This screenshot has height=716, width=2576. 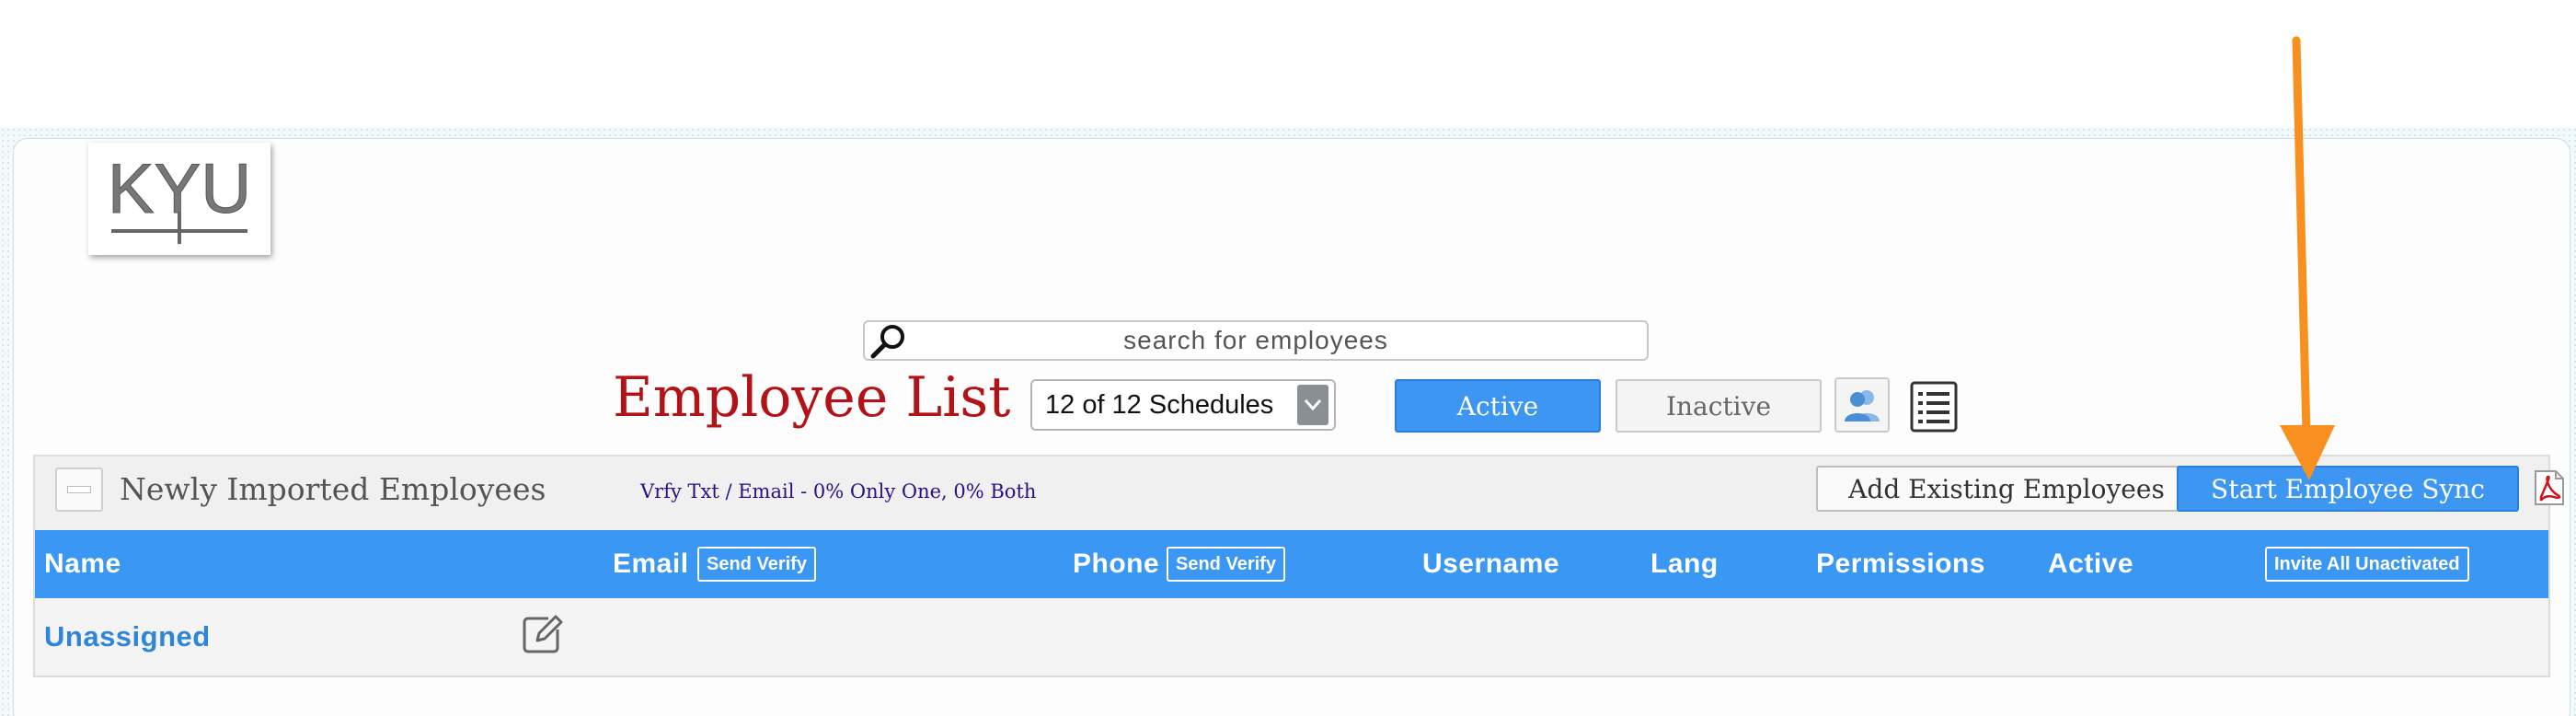 What do you see at coordinates (2549, 488) in the screenshot?
I see `pdf-icon` at bounding box center [2549, 488].